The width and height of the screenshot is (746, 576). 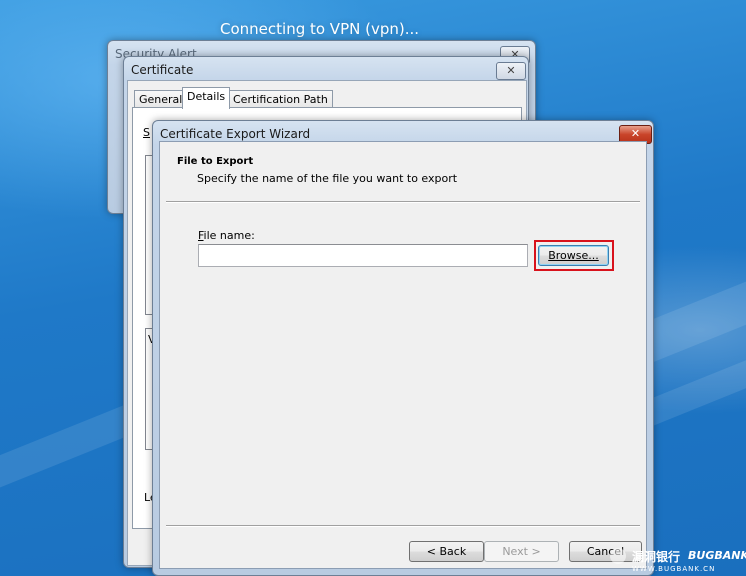 What do you see at coordinates (215, 161) in the screenshot?
I see `wizard-heading: File to Export` at bounding box center [215, 161].